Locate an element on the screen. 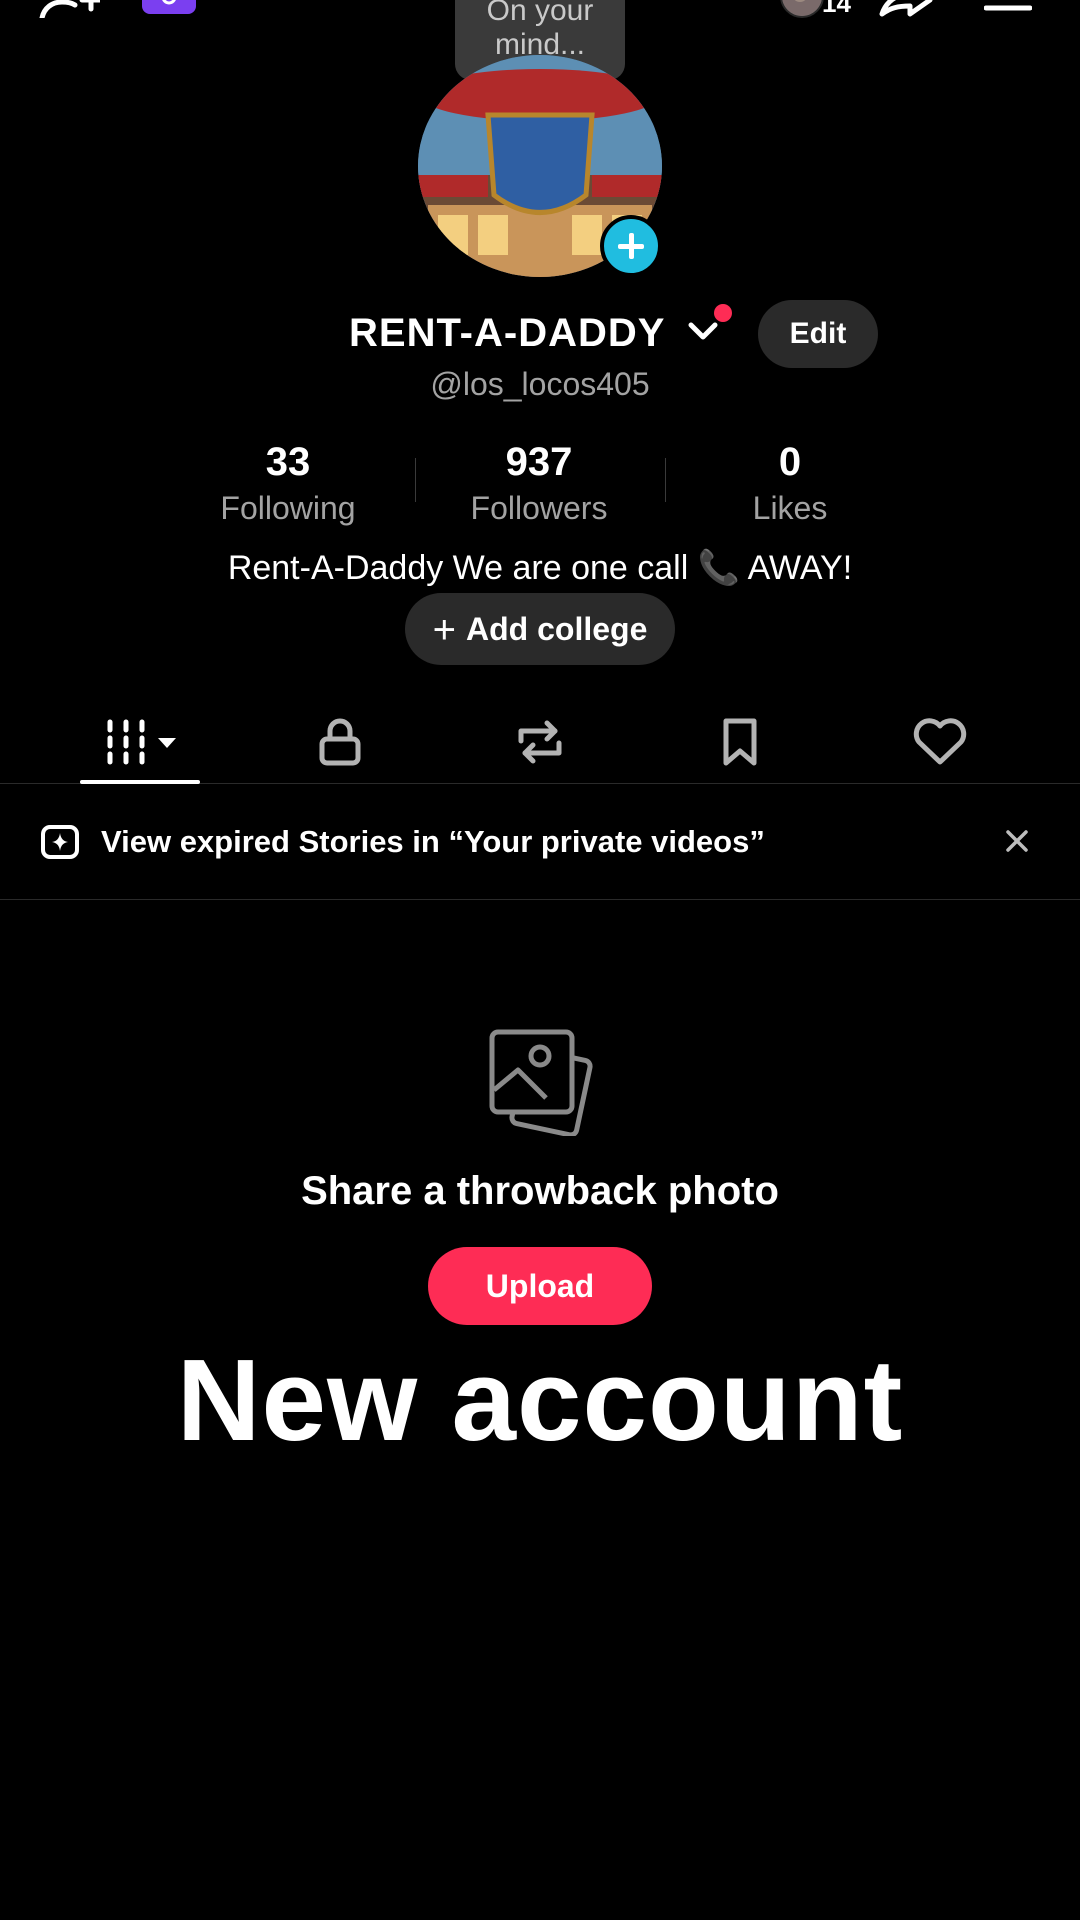  notification-dot is located at coordinates (723, 313).